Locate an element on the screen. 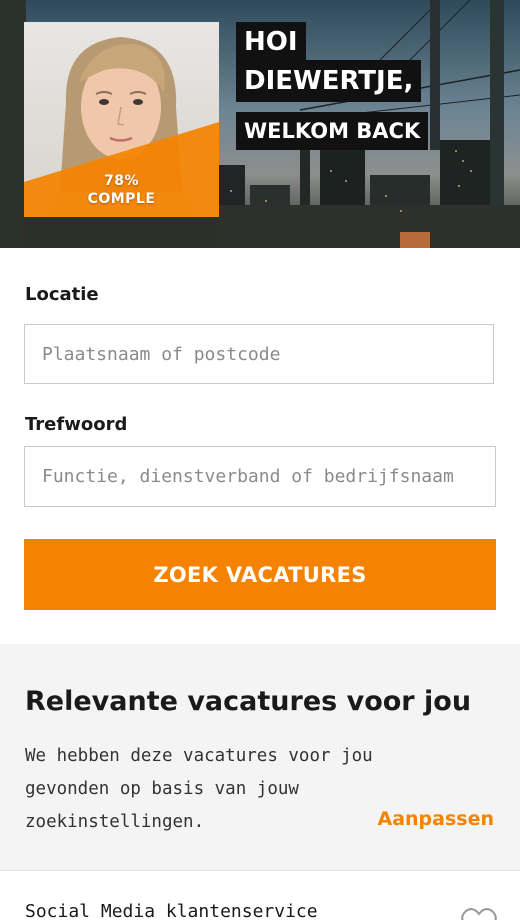 This screenshot has height=920, width=520. job-list: Social Media klantenservice is located at coordinates (260, 895).